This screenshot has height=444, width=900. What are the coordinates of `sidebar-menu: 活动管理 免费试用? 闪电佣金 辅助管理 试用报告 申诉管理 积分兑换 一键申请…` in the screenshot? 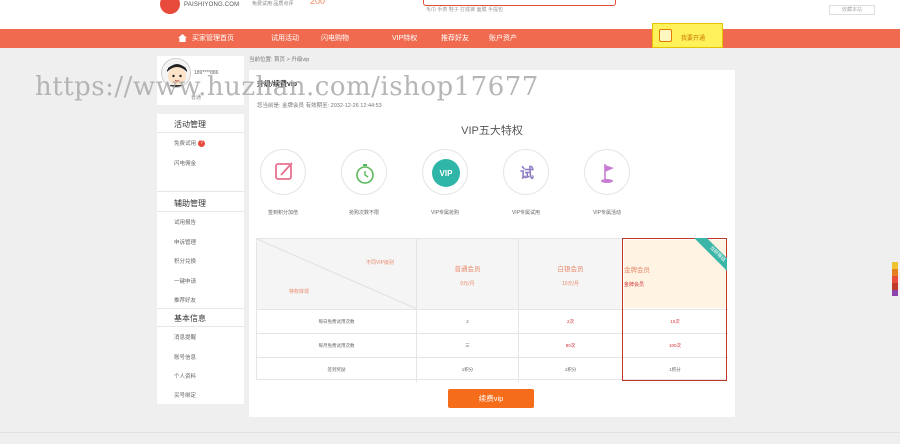 It's located at (200, 259).